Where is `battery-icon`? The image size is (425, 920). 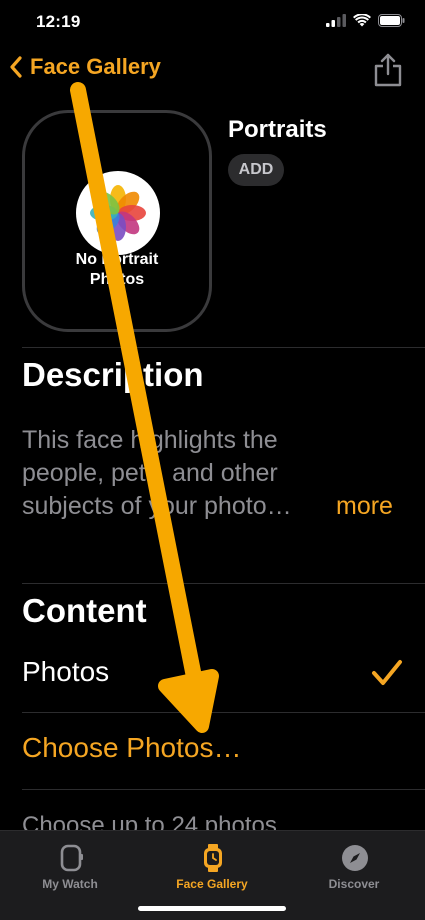
battery-icon is located at coordinates (391, 20).